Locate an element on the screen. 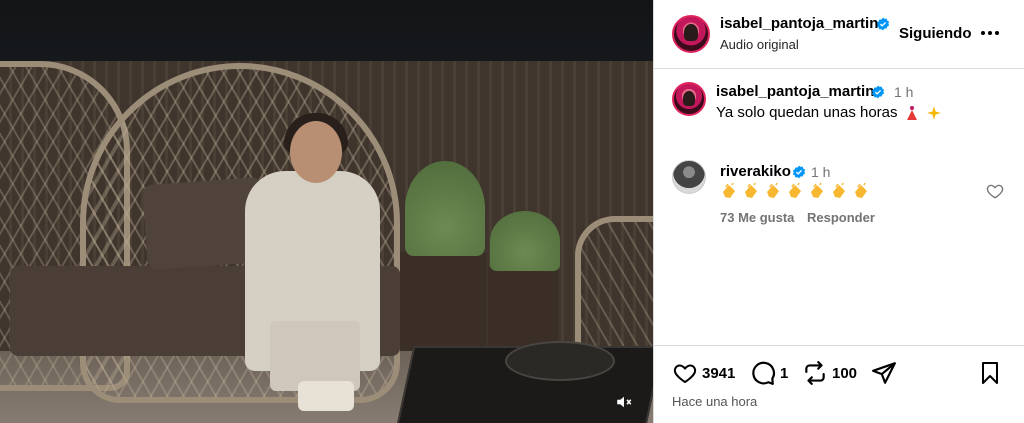  like-button: 3941 is located at coordinates (703, 373).